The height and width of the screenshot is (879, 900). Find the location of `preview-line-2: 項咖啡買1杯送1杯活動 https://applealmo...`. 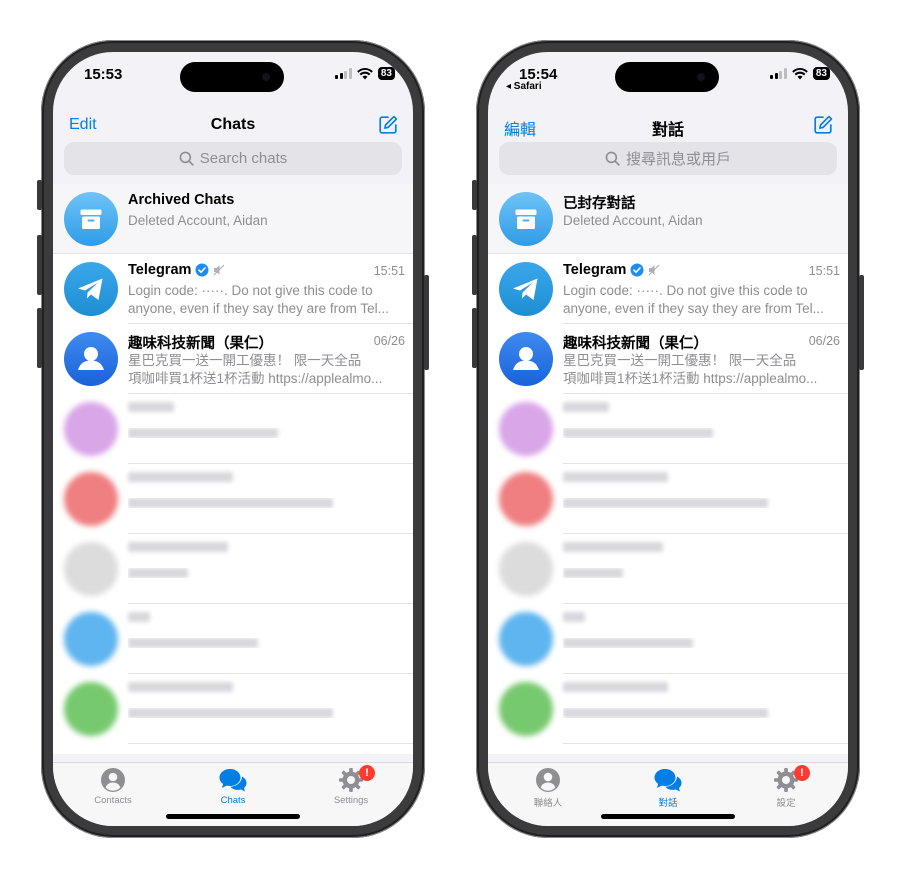

preview-line-2: 項咖啡買1杯送1杯活動 https://applealmo... is located at coordinates (255, 378).